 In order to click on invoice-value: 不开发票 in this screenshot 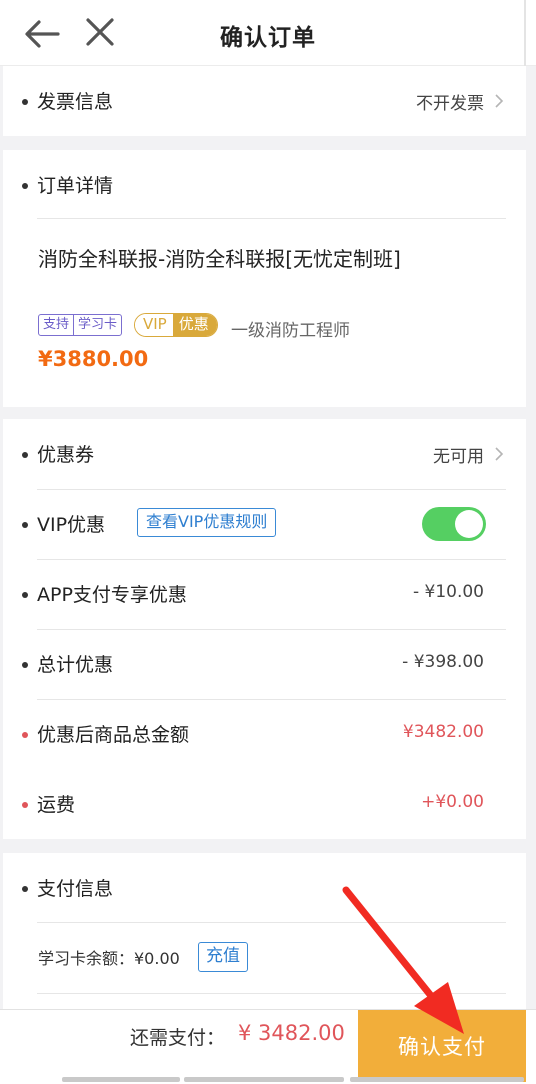, I will do `click(450, 104)`.